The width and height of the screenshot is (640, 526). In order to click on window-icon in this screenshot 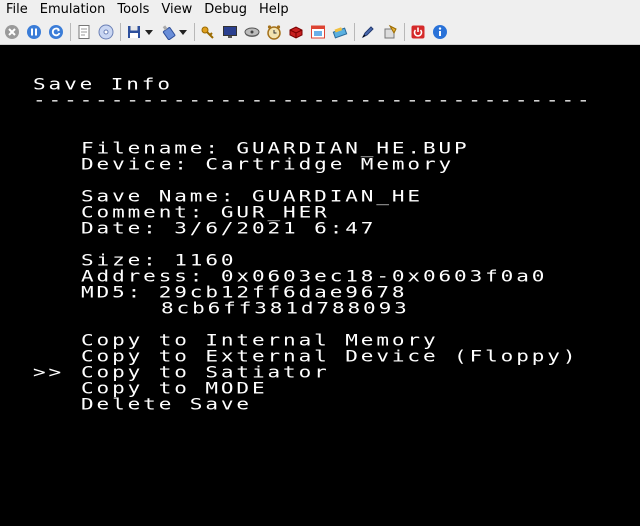, I will do `click(318, 32)`.